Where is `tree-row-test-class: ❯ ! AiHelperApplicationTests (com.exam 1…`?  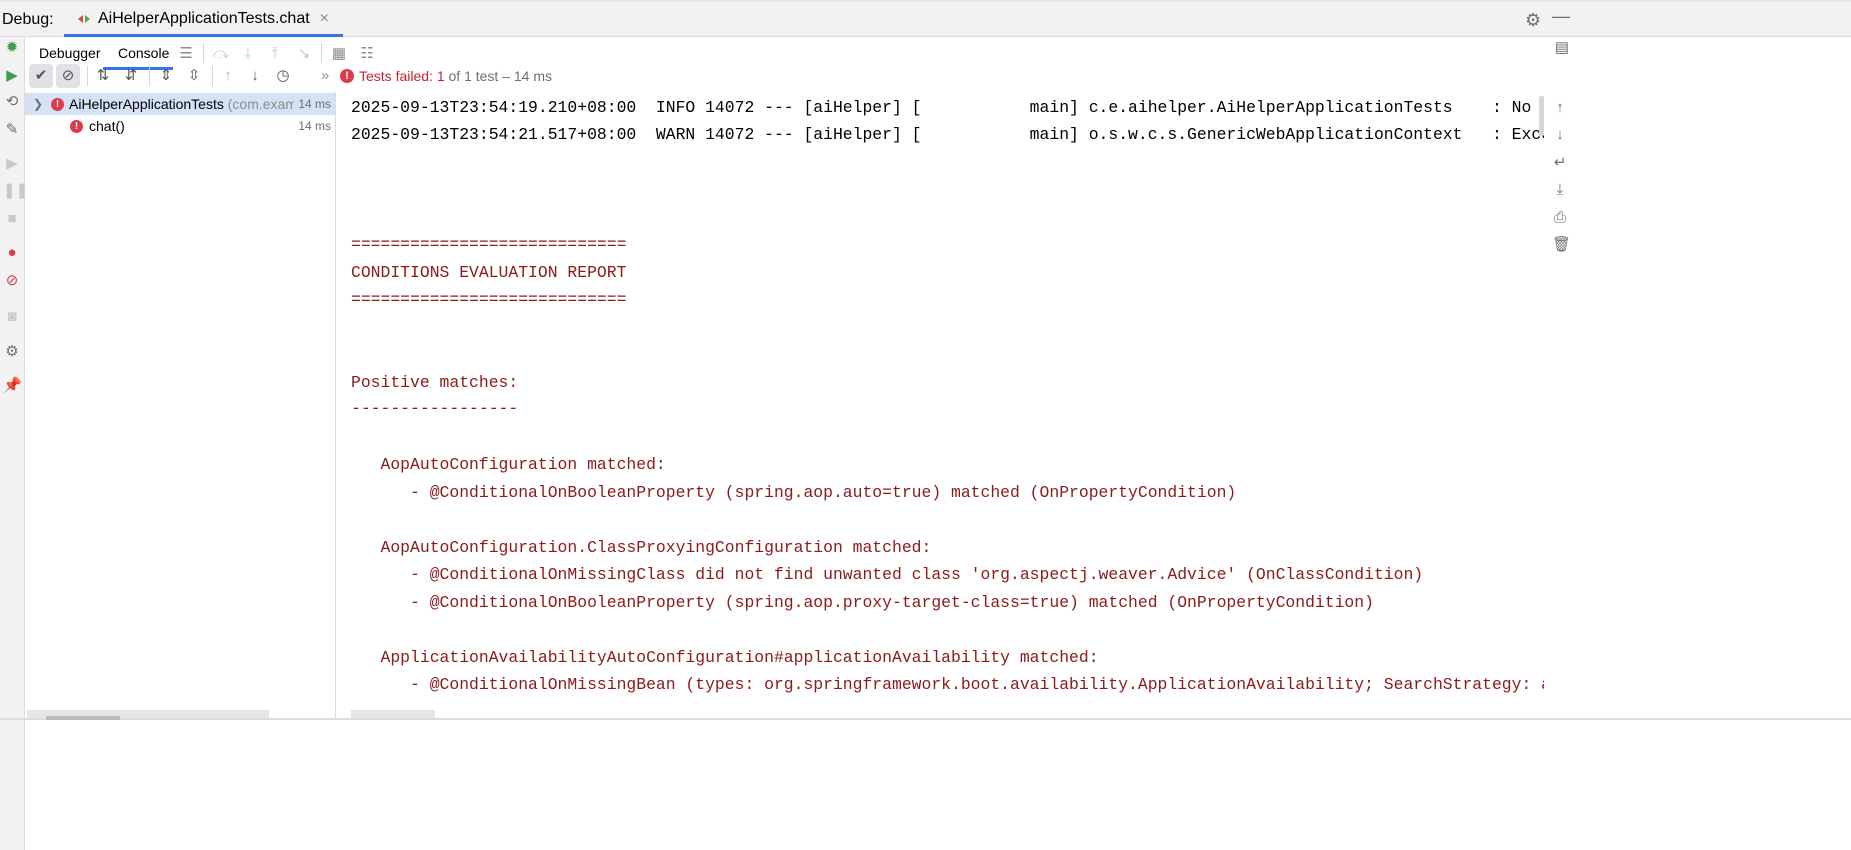
tree-row-test-class: ❯ ! AiHelperApplicationTests (com.exam 1… is located at coordinates (180, 104).